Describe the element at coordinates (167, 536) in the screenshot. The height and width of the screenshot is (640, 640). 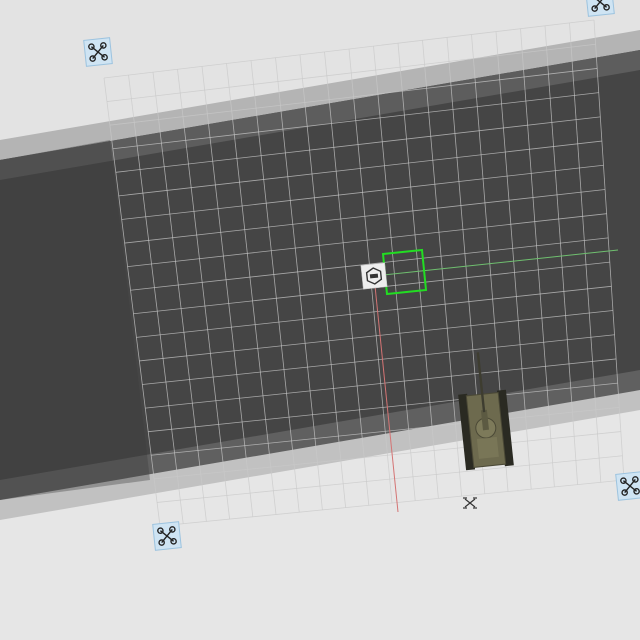
I see `corner-marker-bottom-left` at that location.